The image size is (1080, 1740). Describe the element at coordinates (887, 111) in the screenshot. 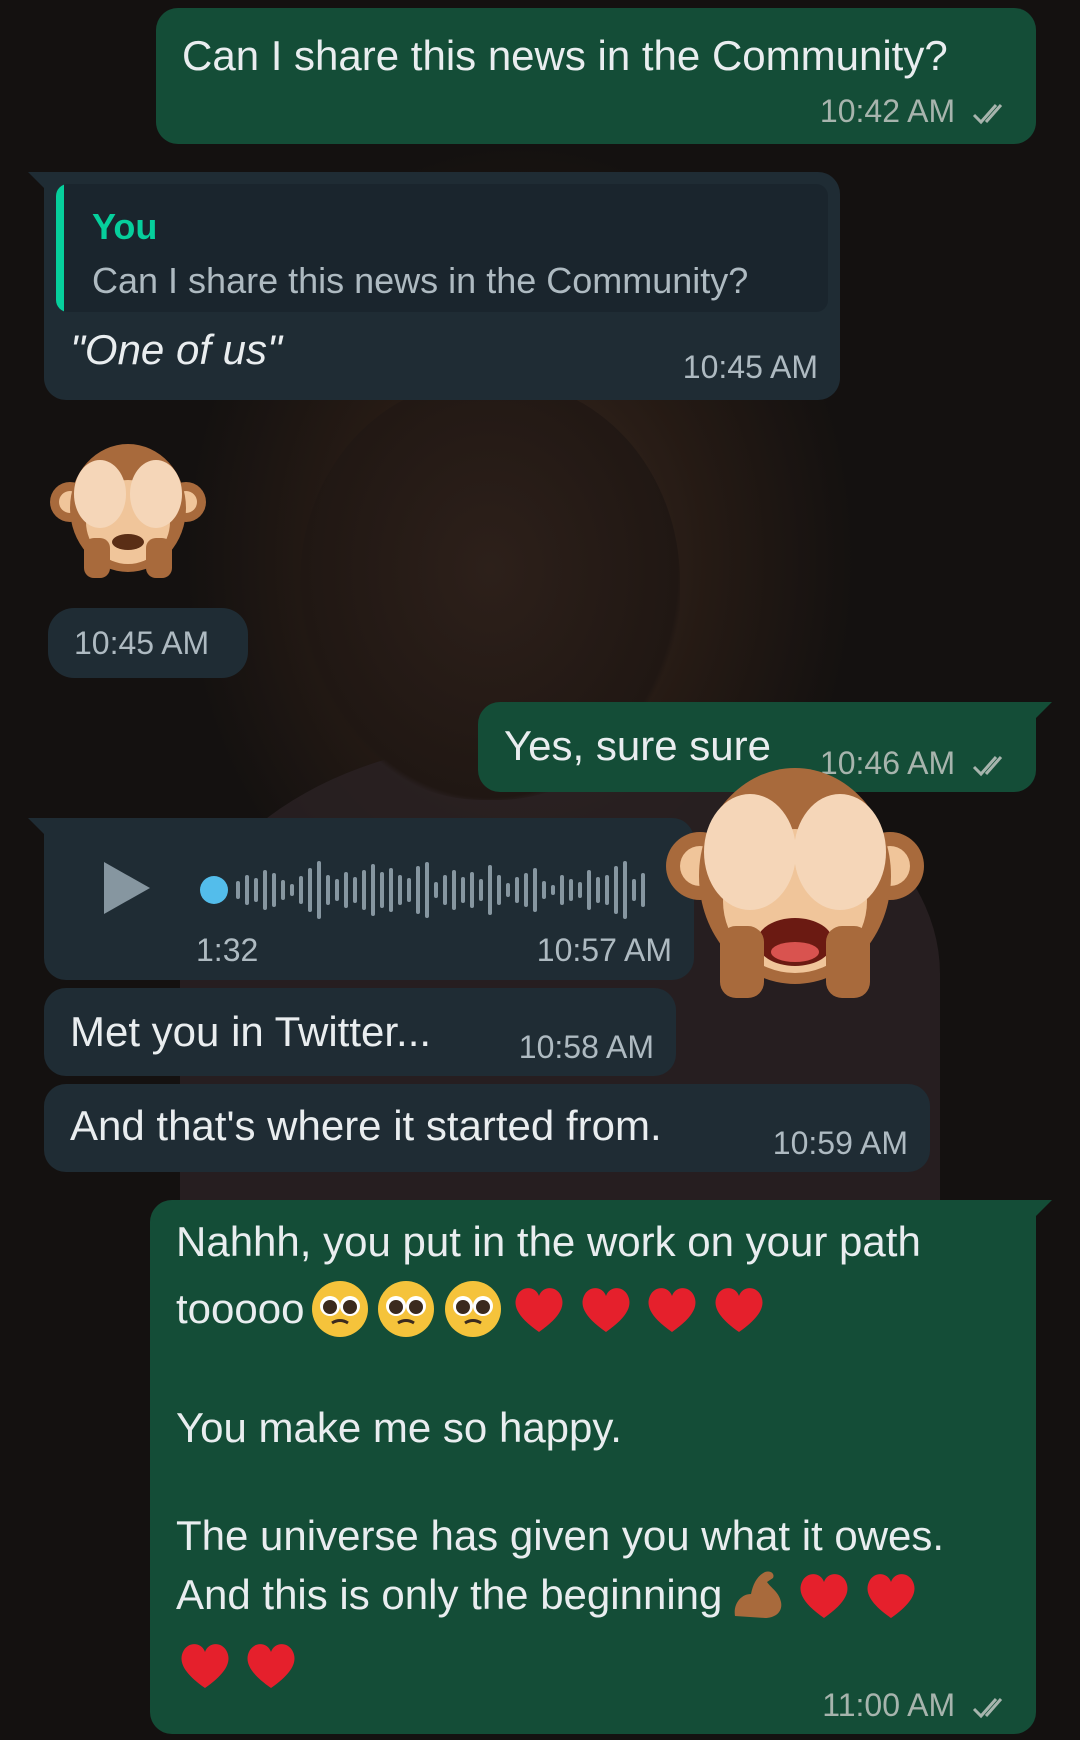

I see `message-timestamp: 10:42 AM` at that location.